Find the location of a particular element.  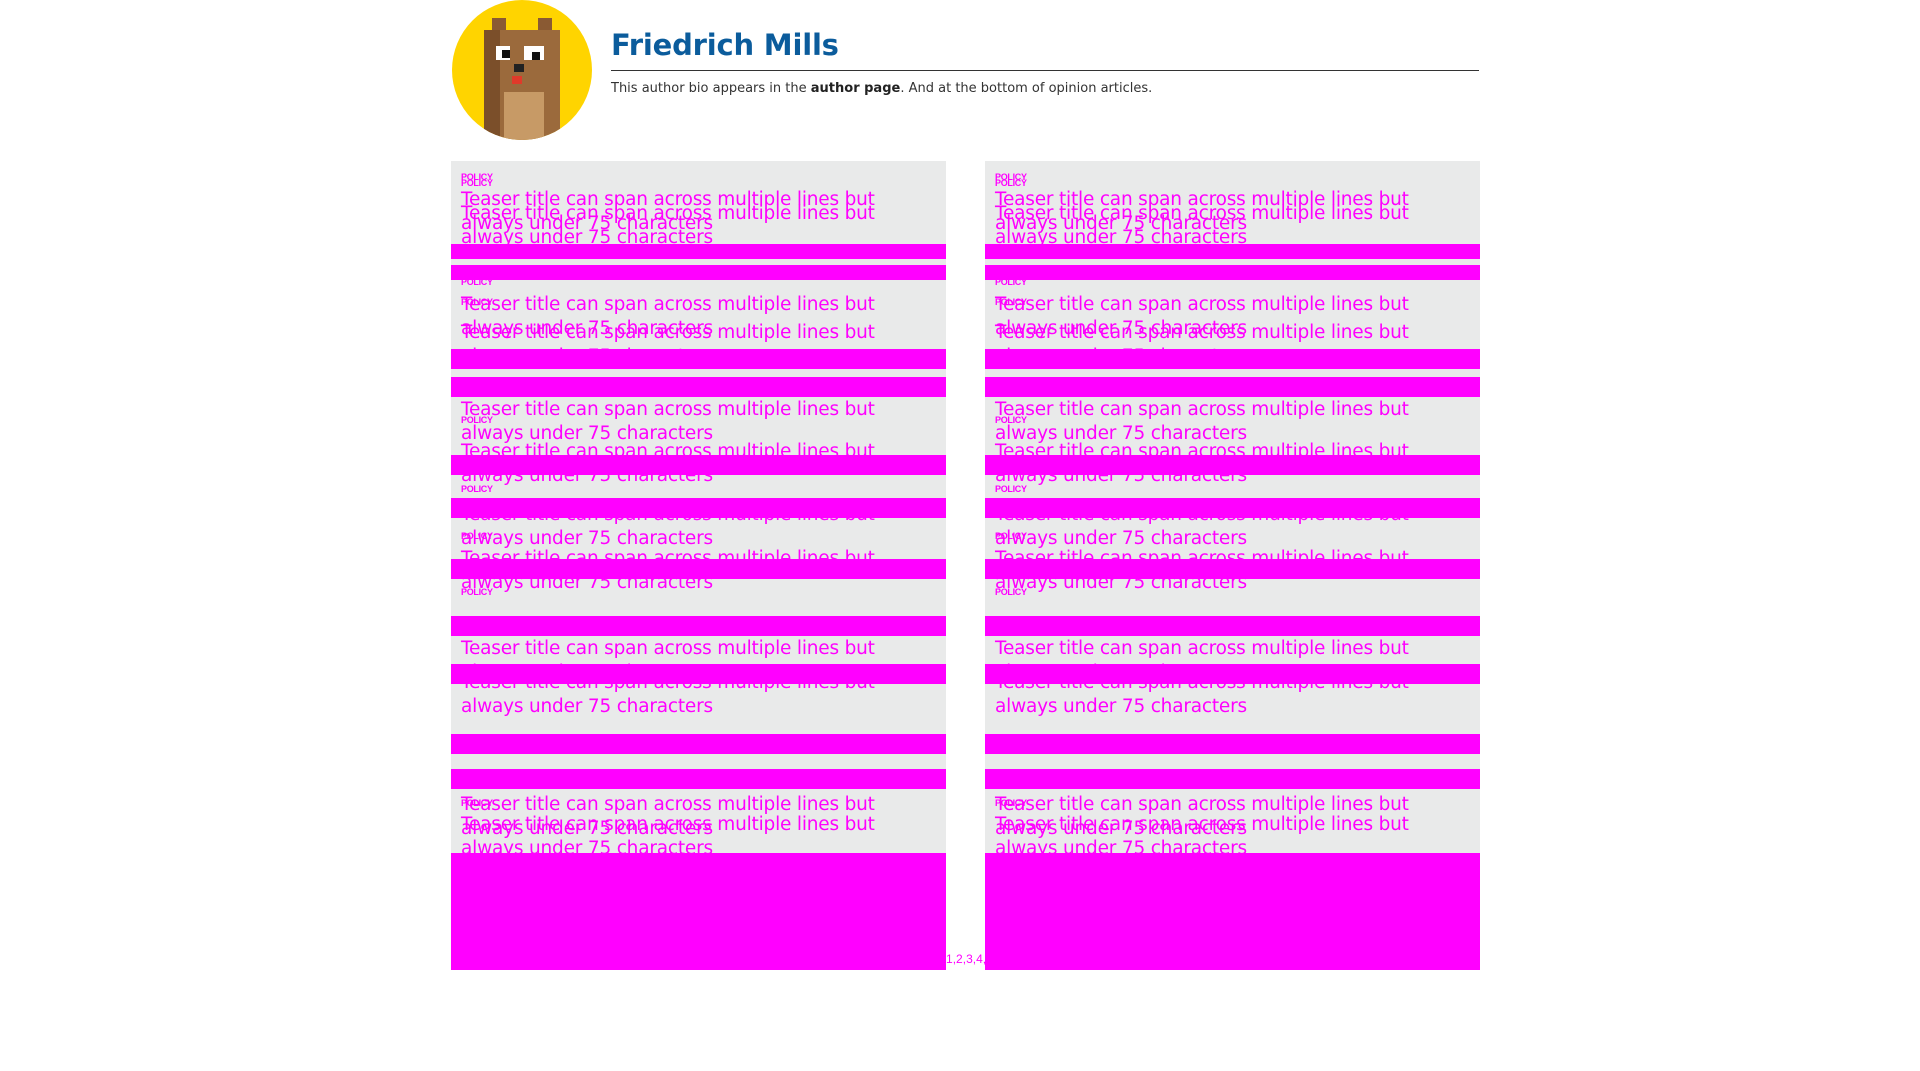

author-name: Friedrich Mills is located at coordinates (725, 45).